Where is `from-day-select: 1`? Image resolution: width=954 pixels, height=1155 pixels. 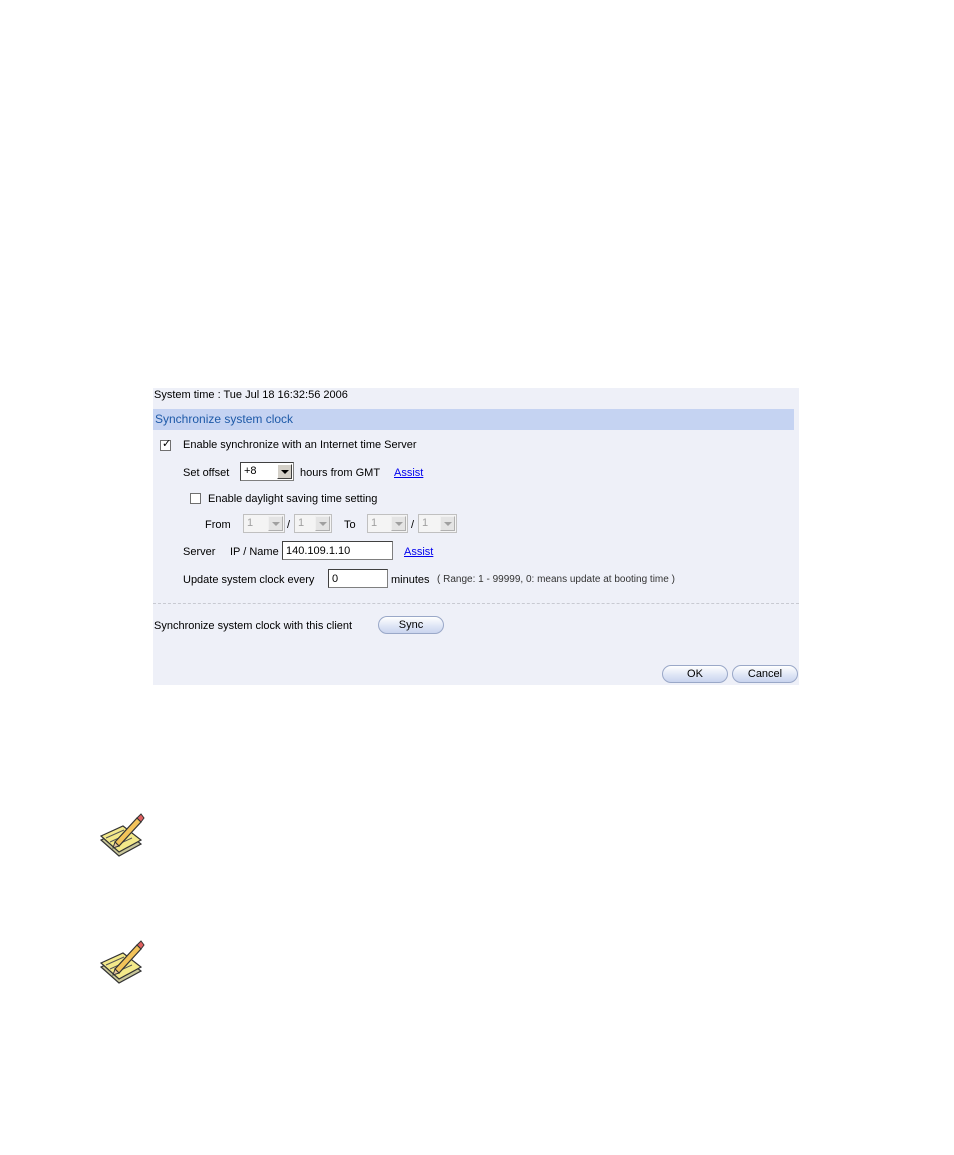
from-day-select: 1 is located at coordinates (313, 523).